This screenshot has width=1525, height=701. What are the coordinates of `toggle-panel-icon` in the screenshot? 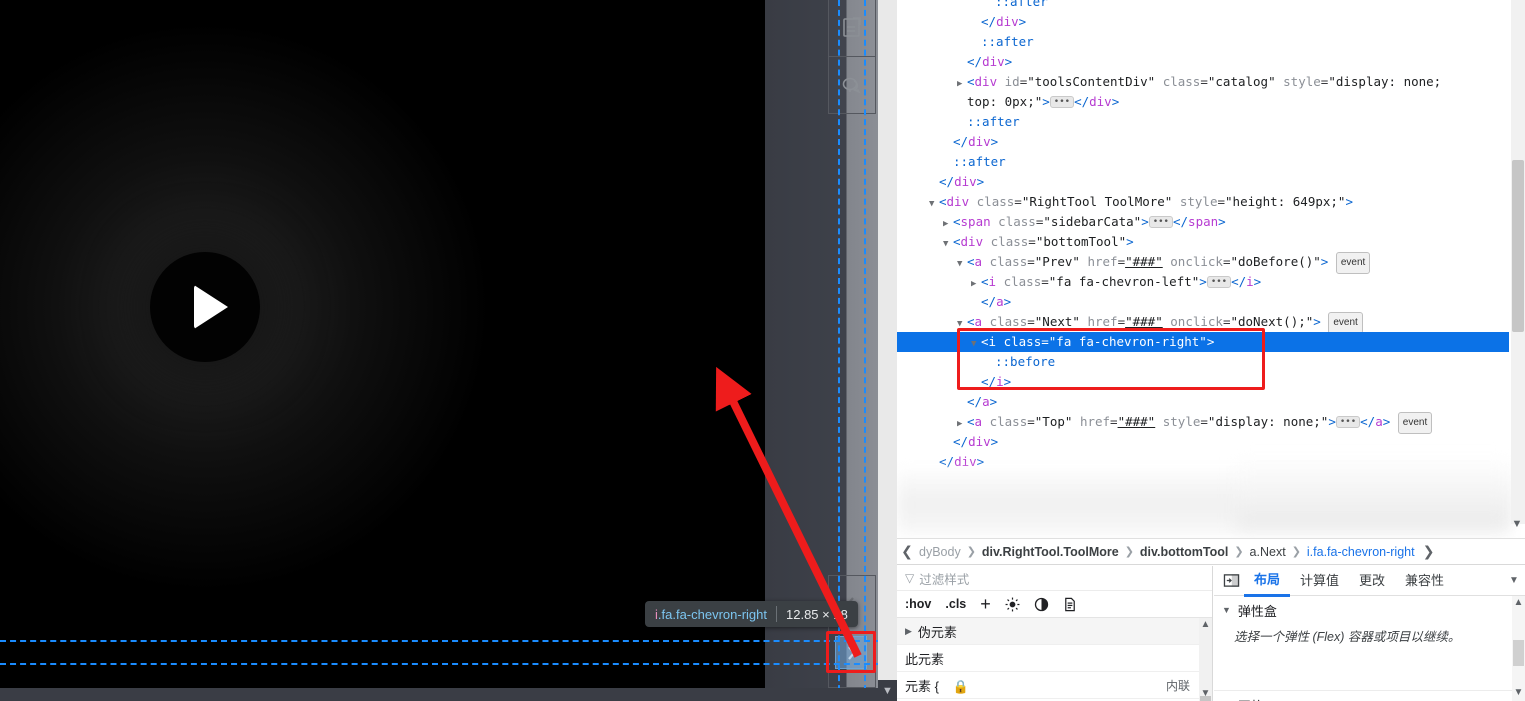 It's located at (1231, 580).